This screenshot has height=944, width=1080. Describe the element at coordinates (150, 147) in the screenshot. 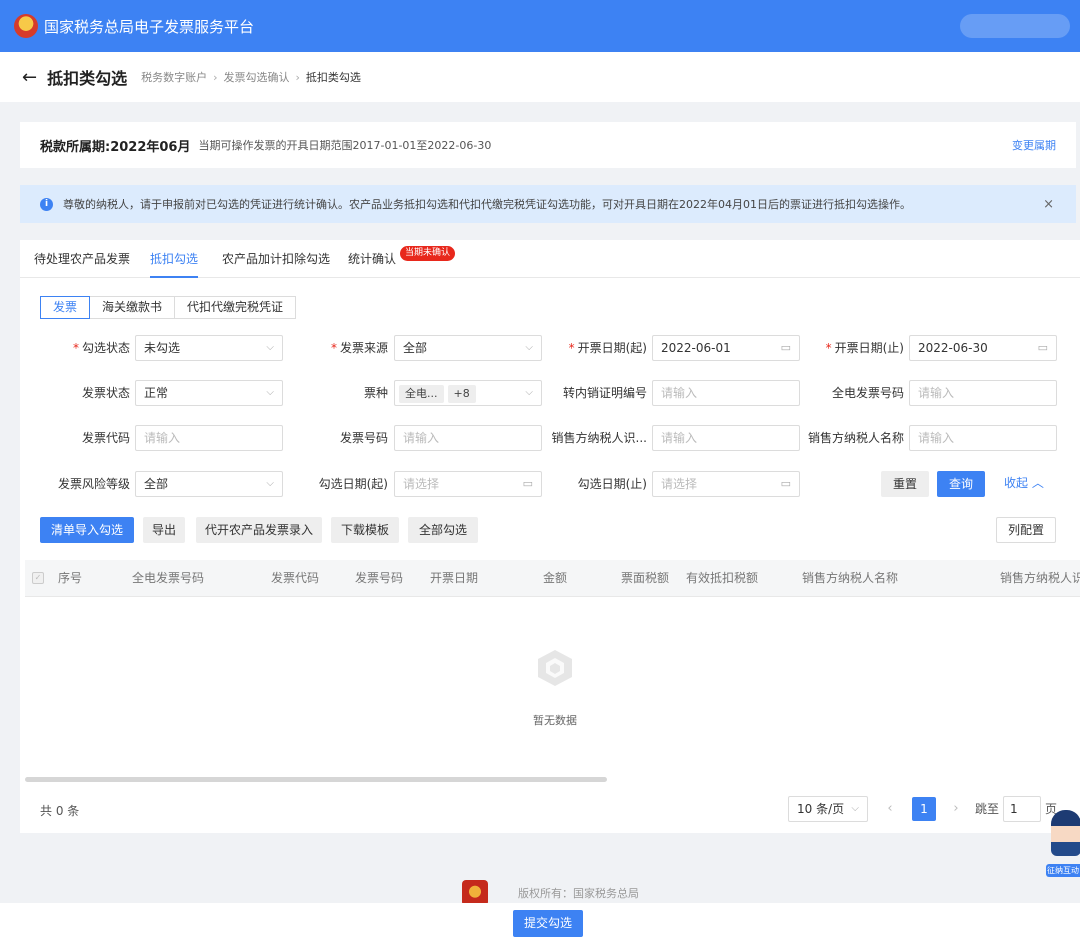

I see `tax-period-value: 2022年06月` at that location.